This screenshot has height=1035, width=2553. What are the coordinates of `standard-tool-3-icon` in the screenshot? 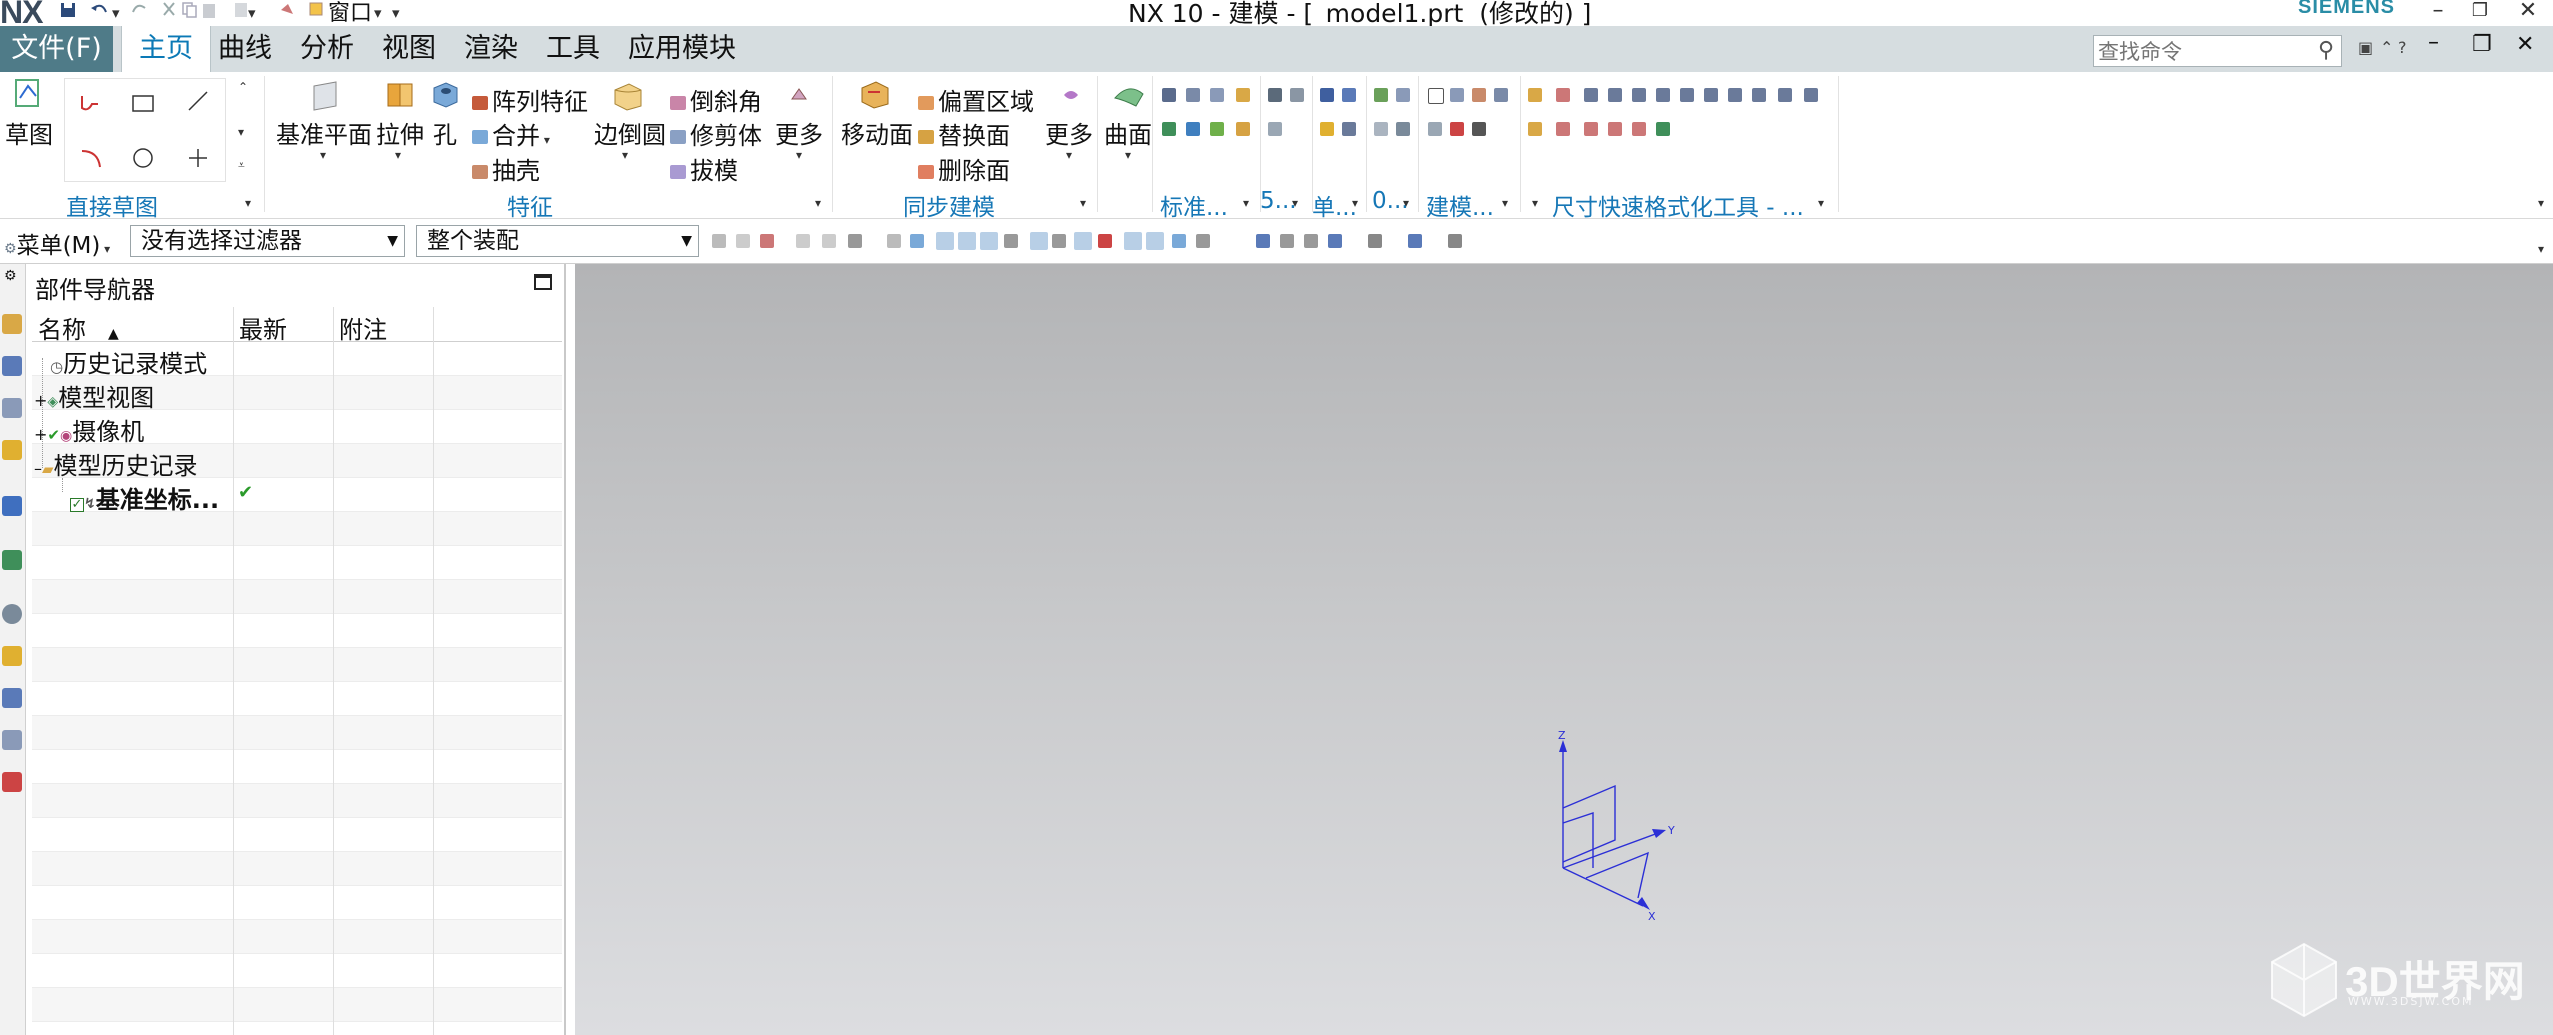 It's located at (1217, 95).